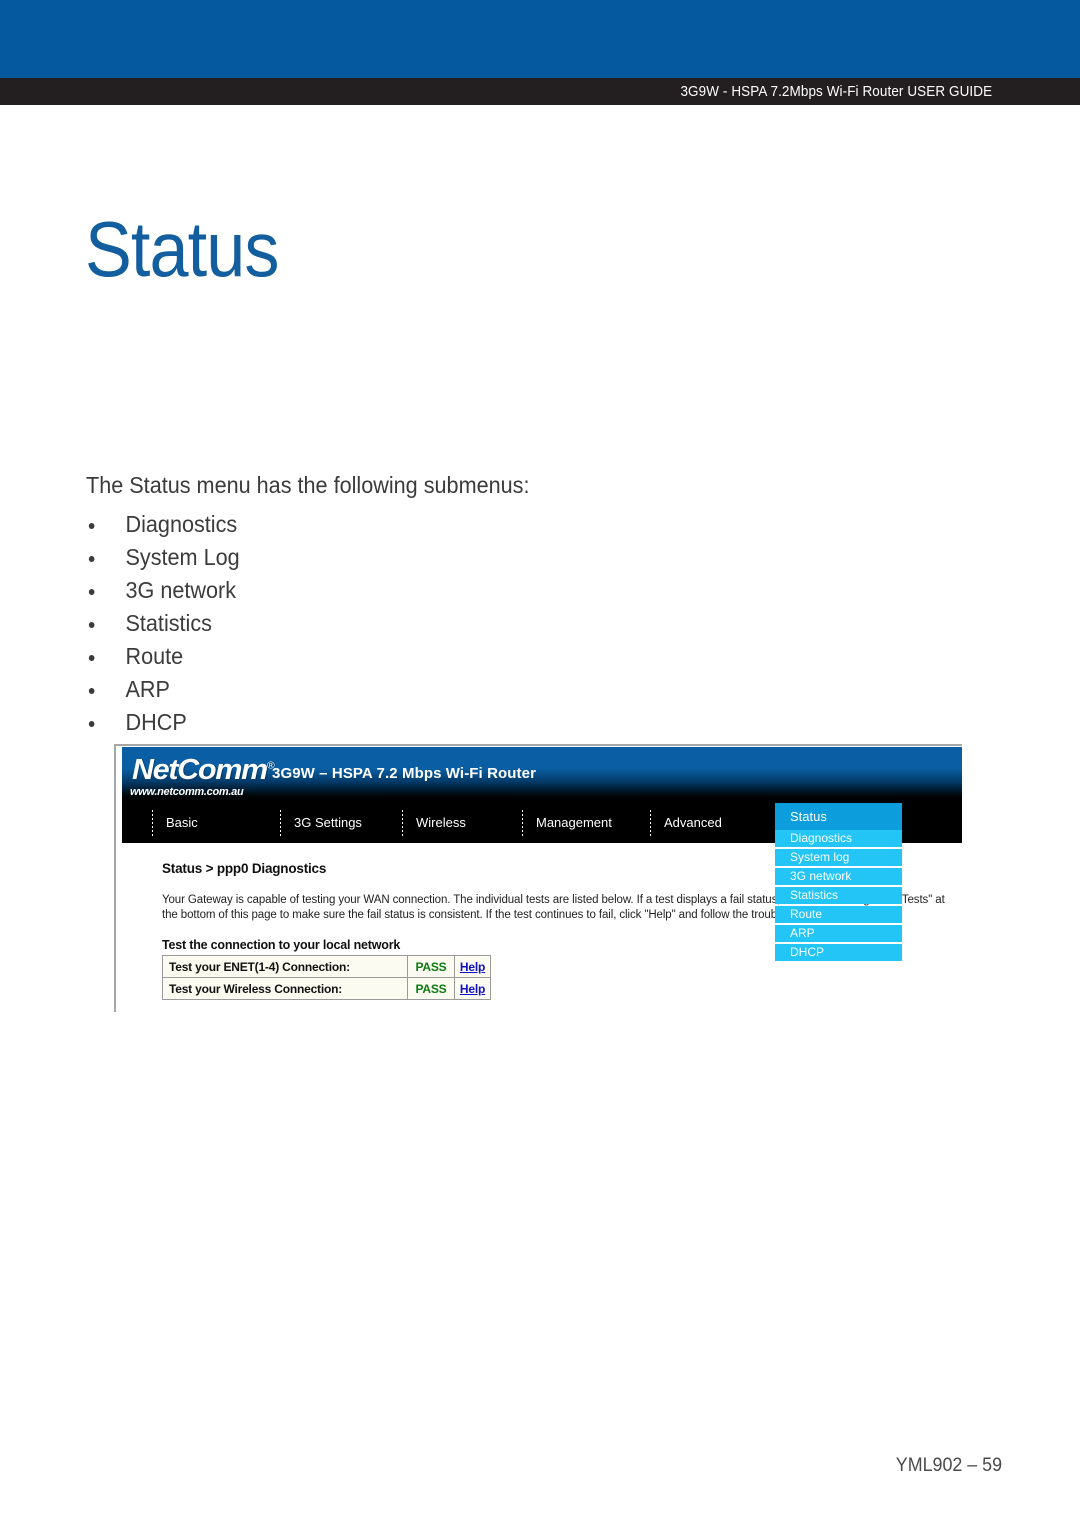  Describe the element at coordinates (182, 557) in the screenshot. I see `list-item-label: System Log` at that location.